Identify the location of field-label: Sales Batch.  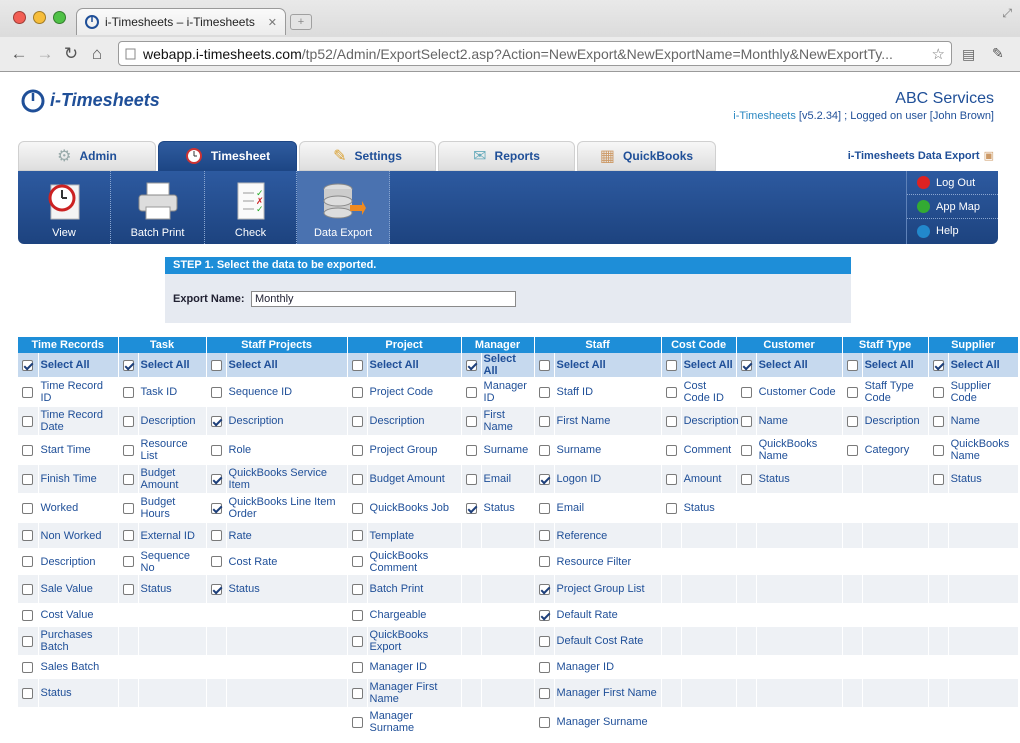
(78, 667).